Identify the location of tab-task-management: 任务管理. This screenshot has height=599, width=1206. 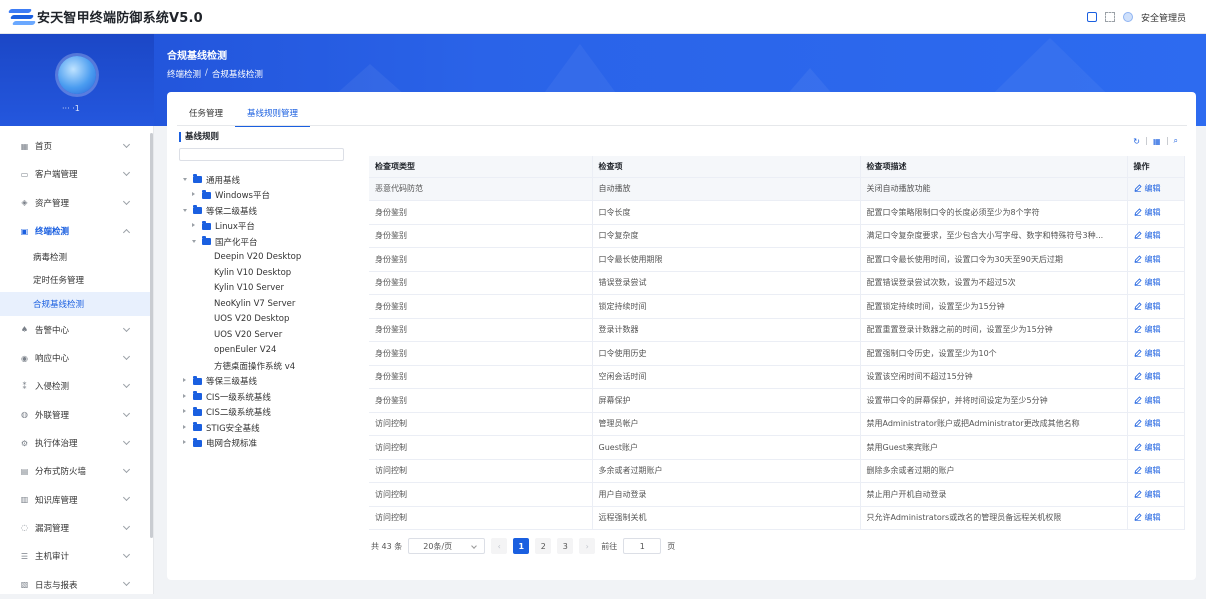
(206, 115).